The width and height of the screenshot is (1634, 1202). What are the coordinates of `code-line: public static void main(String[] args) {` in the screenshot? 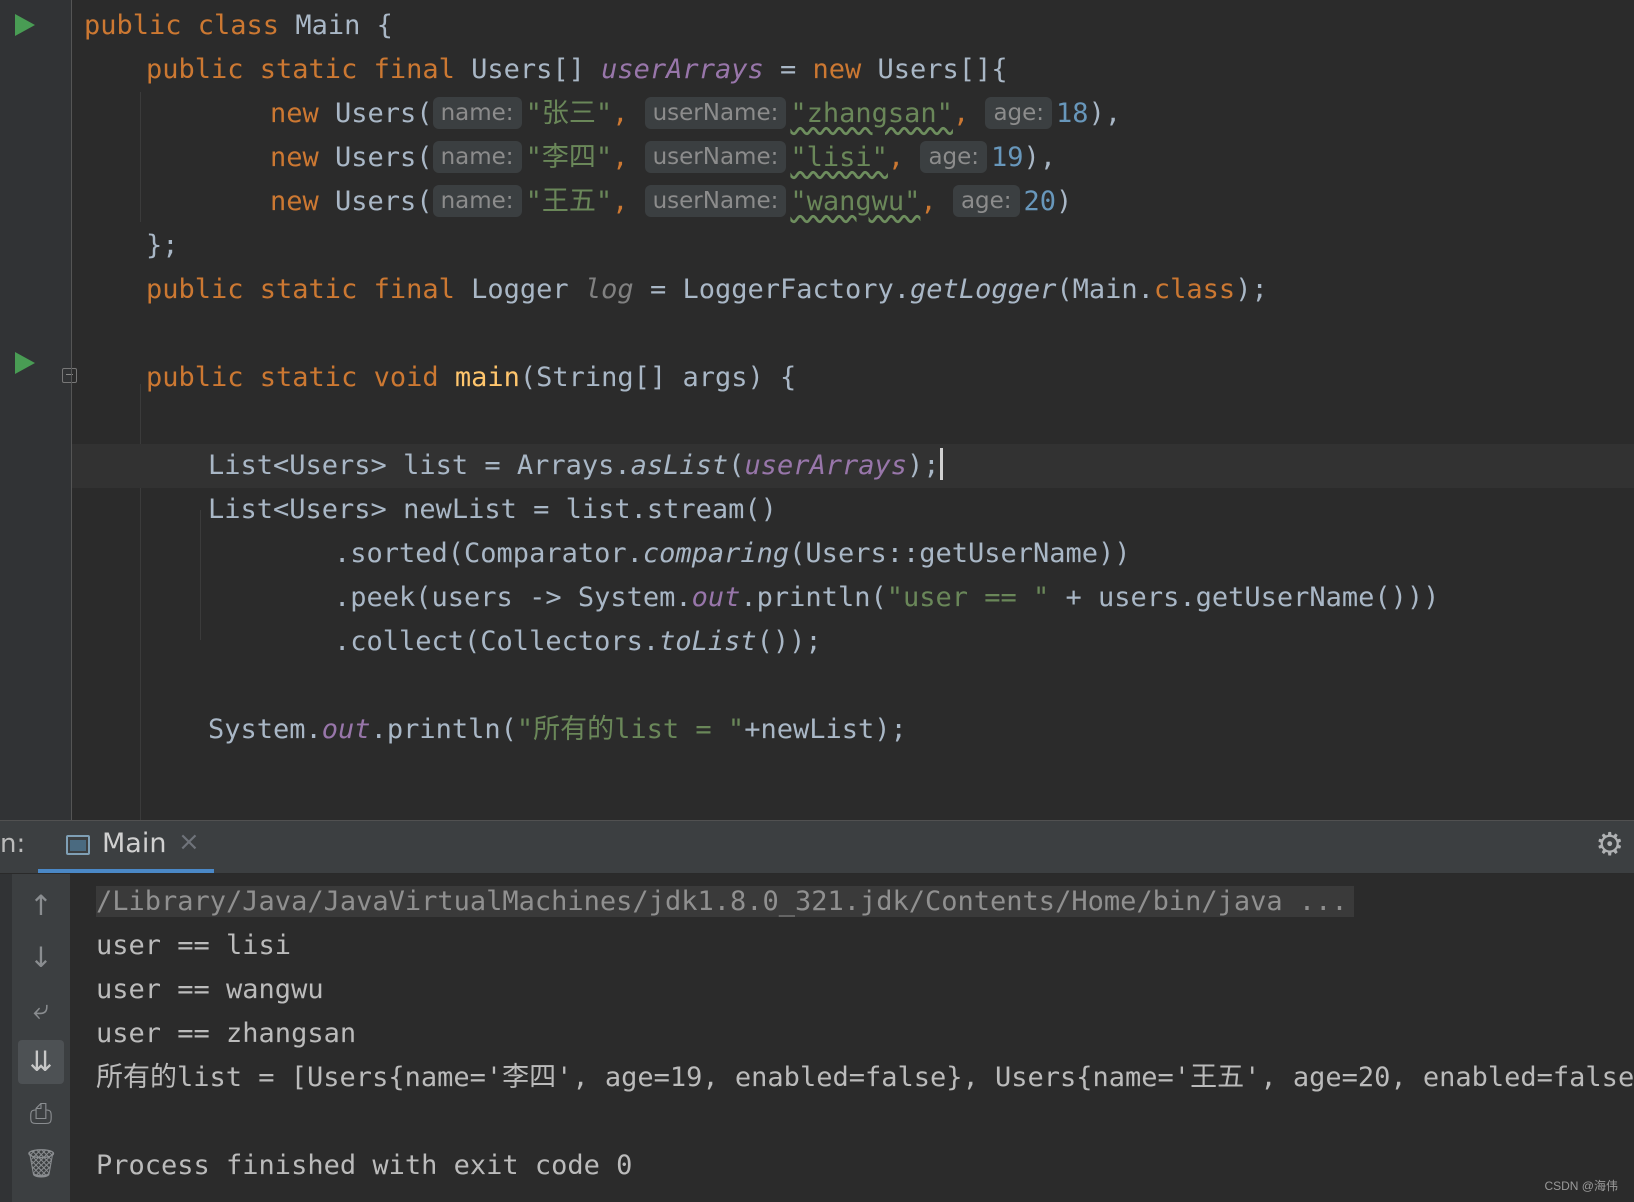 It's located at (471, 378).